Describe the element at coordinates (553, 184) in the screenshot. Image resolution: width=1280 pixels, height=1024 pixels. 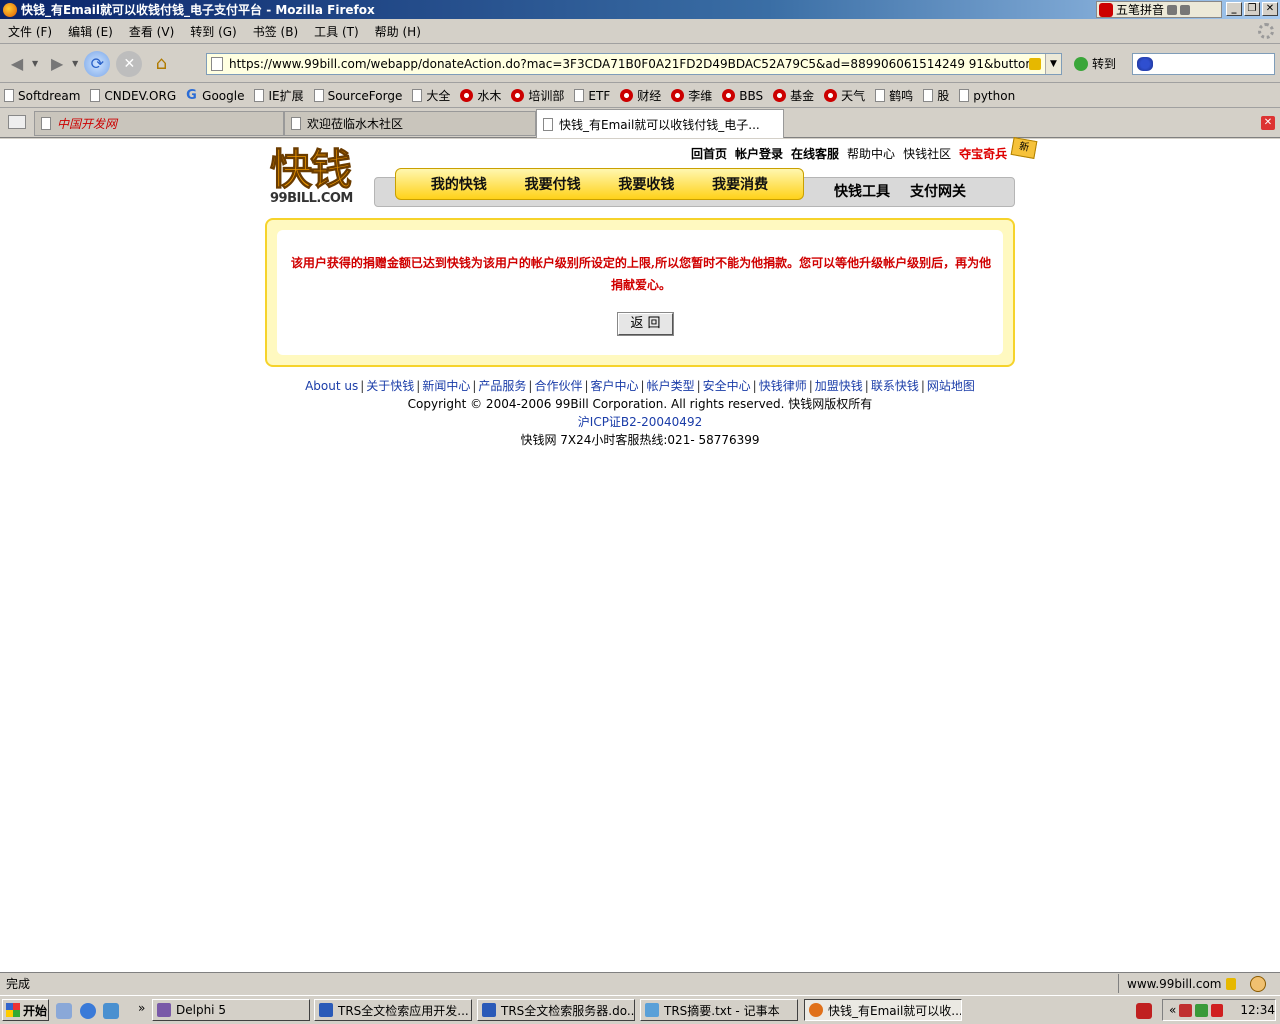
I see `nav-pay: 我要付钱` at that location.